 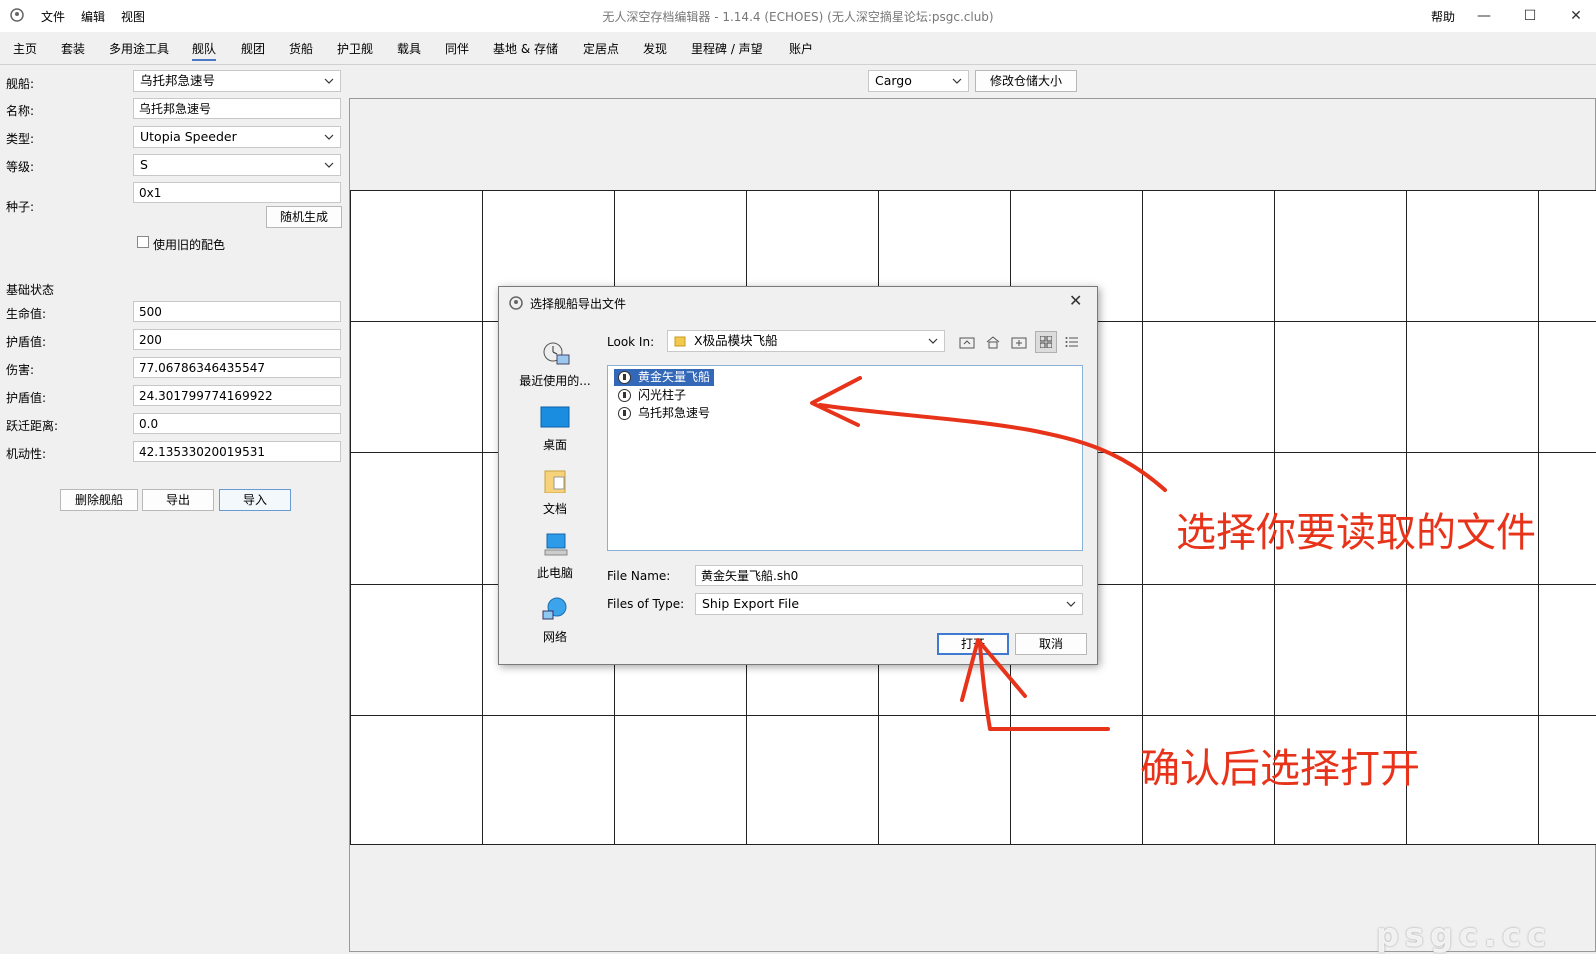 What do you see at coordinates (237, 395) in the screenshot?
I see `shield-boost-field: 24.301799774169922` at bounding box center [237, 395].